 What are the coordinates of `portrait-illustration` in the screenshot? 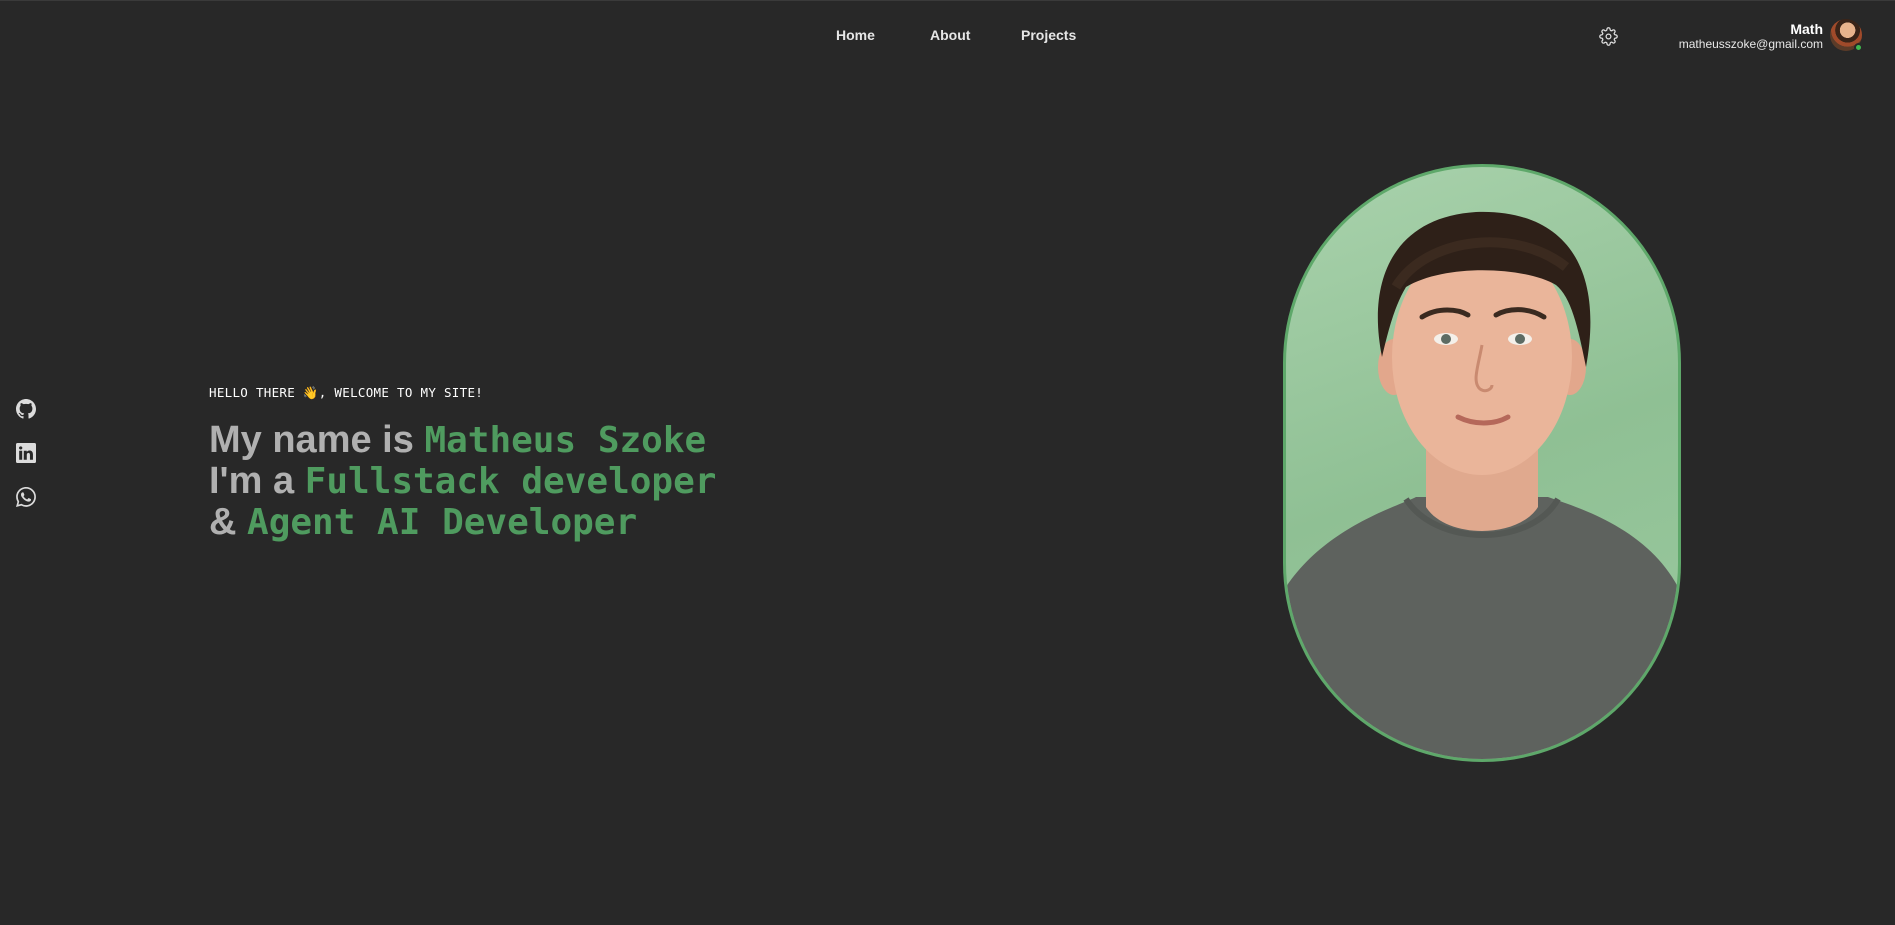 It's located at (1482, 485).